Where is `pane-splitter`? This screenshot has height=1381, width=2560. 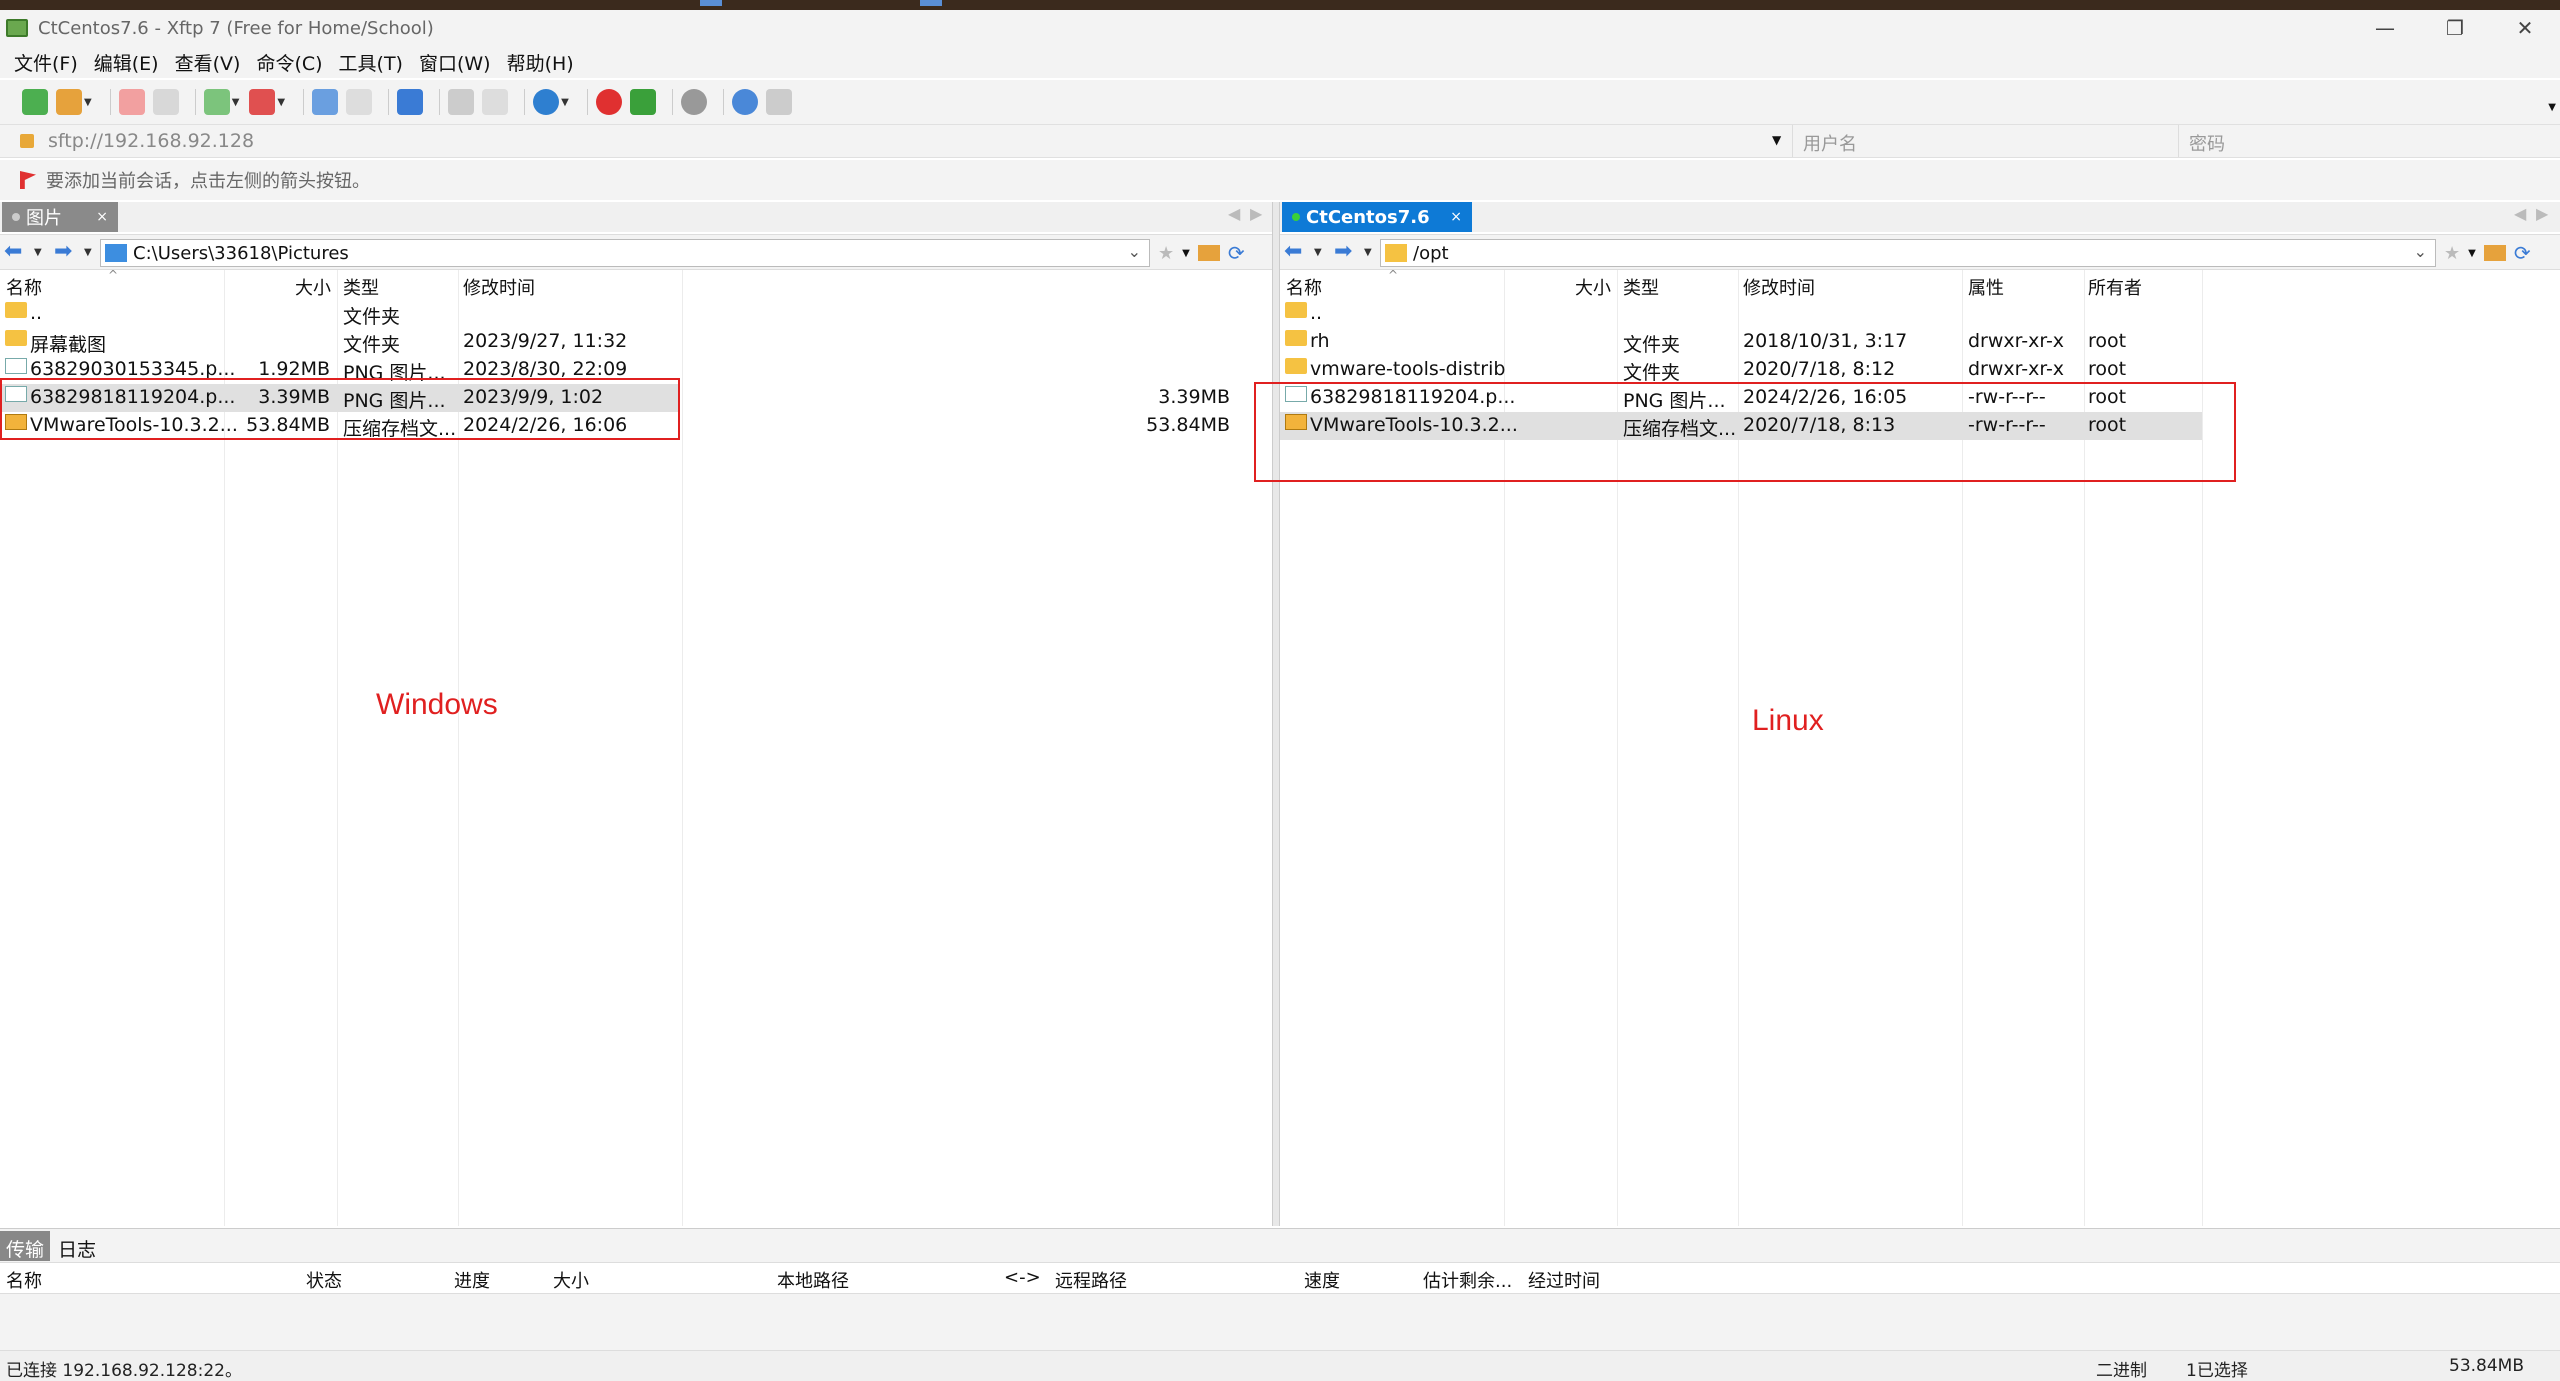 pane-splitter is located at coordinates (1276, 714).